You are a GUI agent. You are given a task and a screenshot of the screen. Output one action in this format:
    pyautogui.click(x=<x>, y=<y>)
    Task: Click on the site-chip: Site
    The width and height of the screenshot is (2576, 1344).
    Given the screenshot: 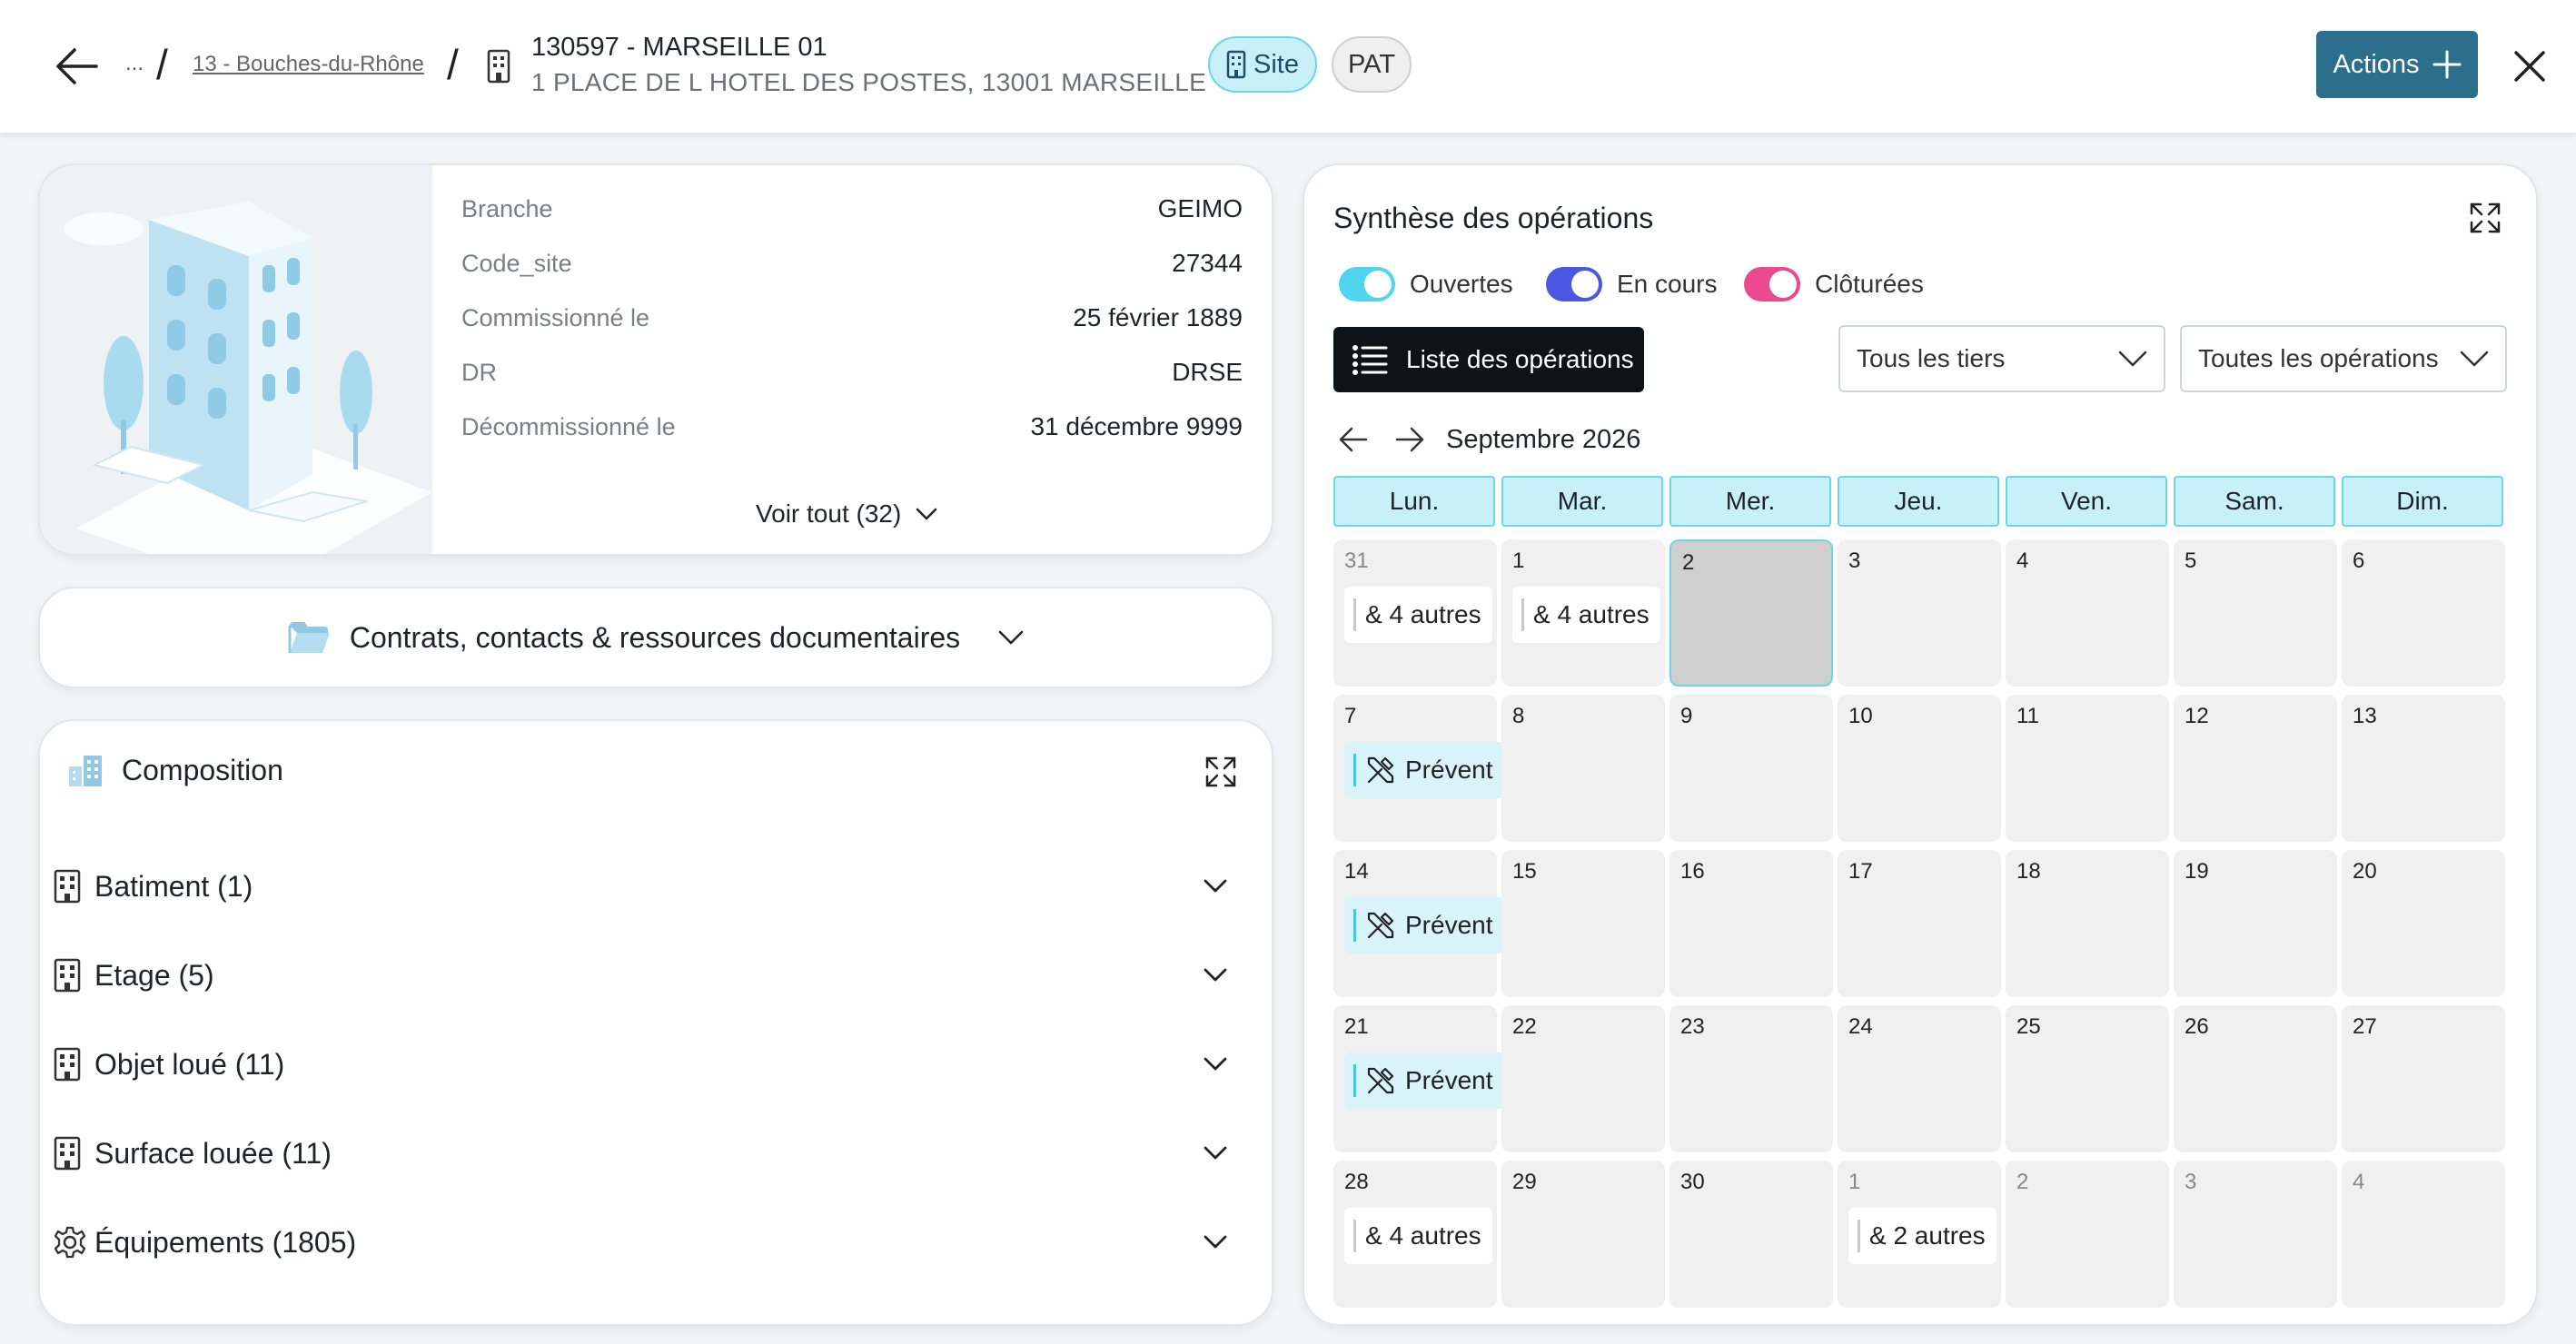 What is the action you would take?
    pyautogui.click(x=1262, y=65)
    